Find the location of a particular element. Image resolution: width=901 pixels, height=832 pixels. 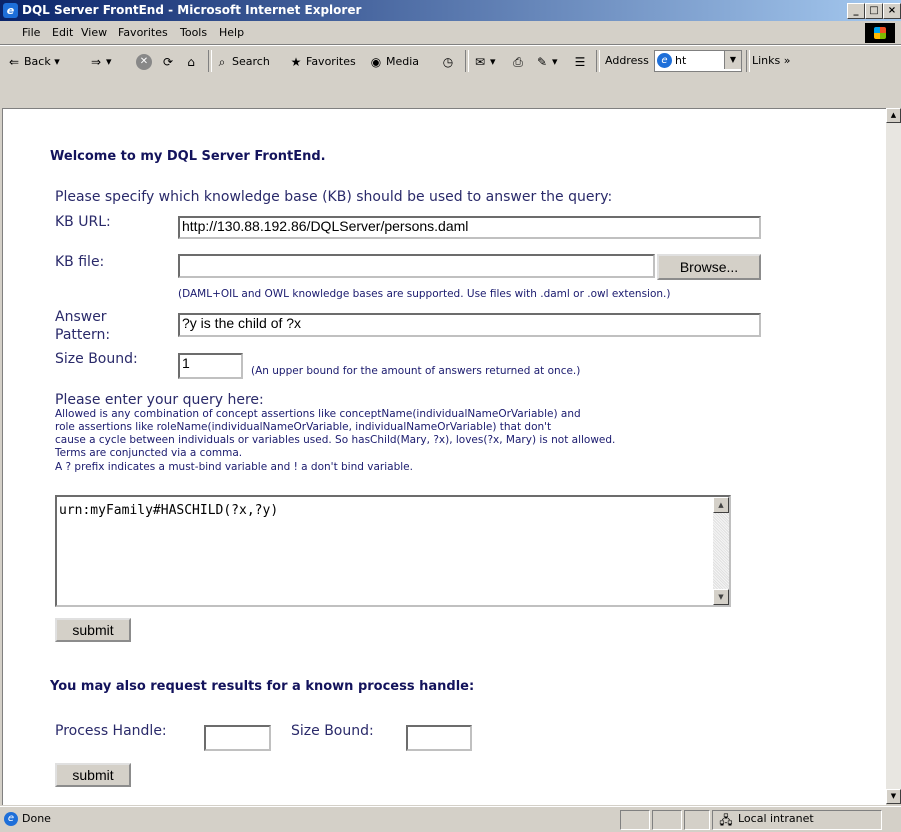

discuss-button: ☰ is located at coordinates (581, 62).